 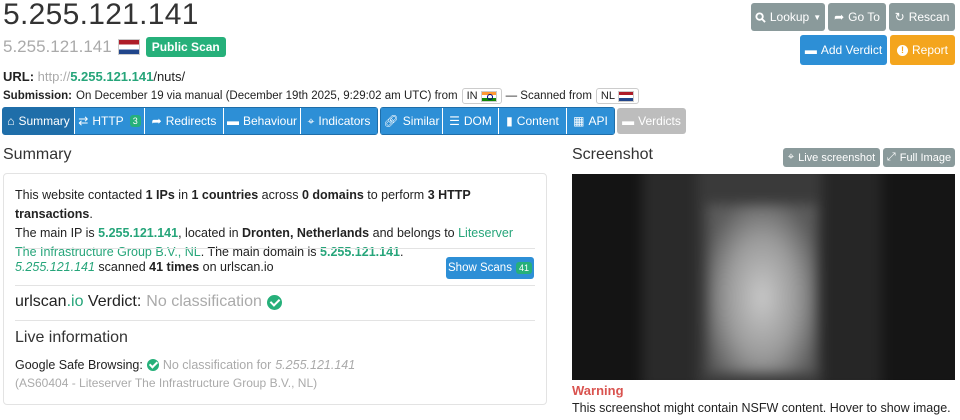 What do you see at coordinates (930, 50) in the screenshot?
I see `report-label: Report` at bounding box center [930, 50].